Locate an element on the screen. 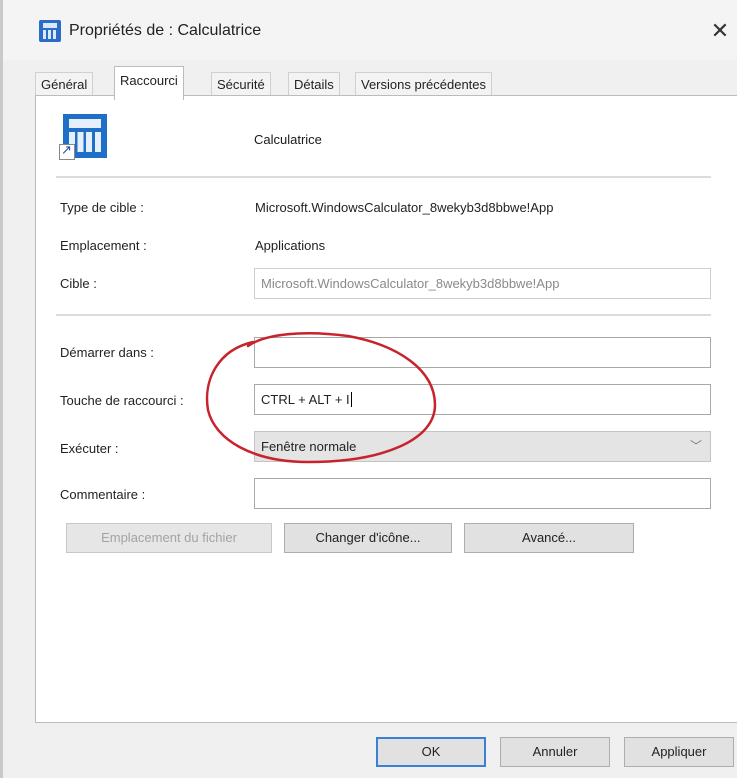 The height and width of the screenshot is (778, 737). calculator-icon is located at coordinates (50, 31).